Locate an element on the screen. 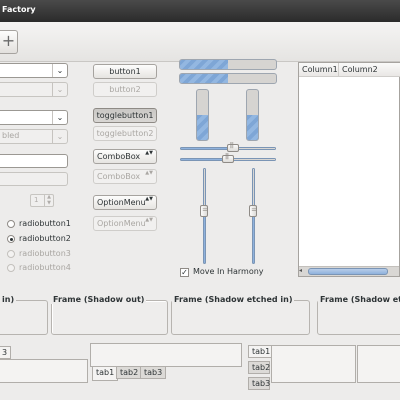  frame-label-3: Frame (Shadow etched in) is located at coordinates (233, 299).